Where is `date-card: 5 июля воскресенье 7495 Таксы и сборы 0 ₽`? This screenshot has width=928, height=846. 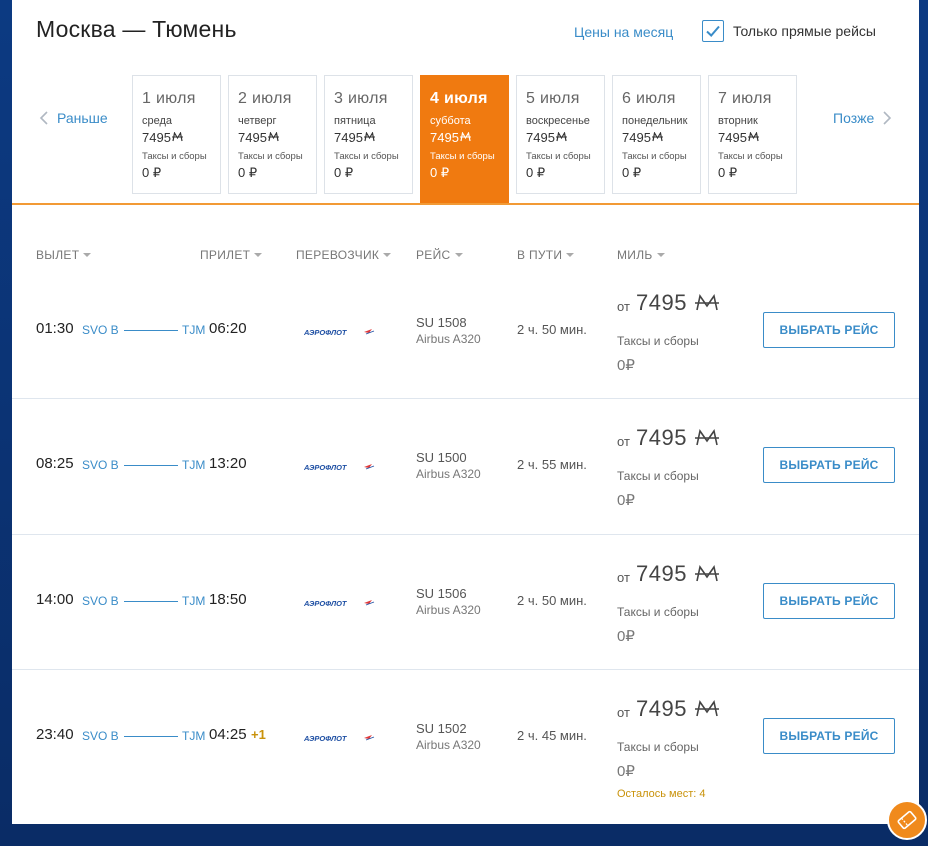 date-card: 5 июля воскресенье 7495 Таксы и сборы 0 ₽ is located at coordinates (560, 134).